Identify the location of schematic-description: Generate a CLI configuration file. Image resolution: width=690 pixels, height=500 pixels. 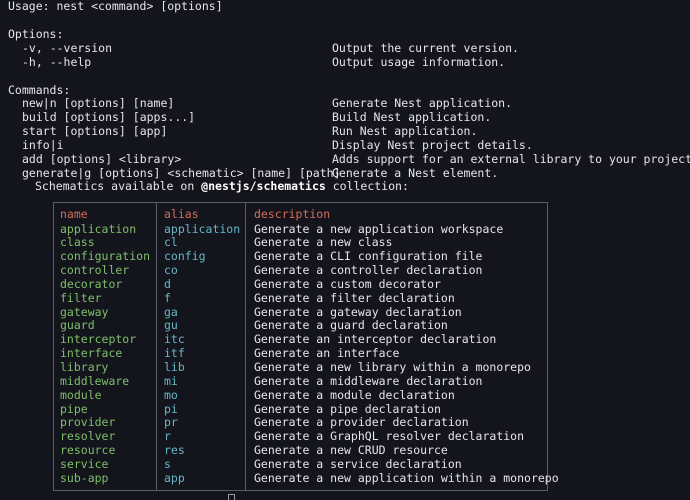
(368, 256).